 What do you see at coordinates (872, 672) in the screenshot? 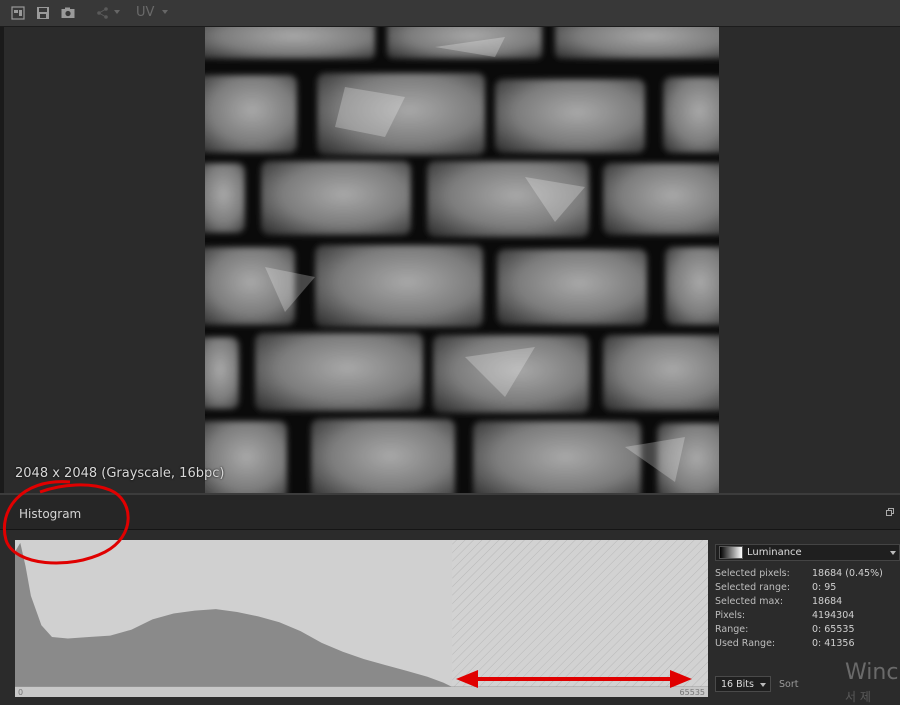
I see `windows-activation-watermark: Winc` at bounding box center [872, 672].